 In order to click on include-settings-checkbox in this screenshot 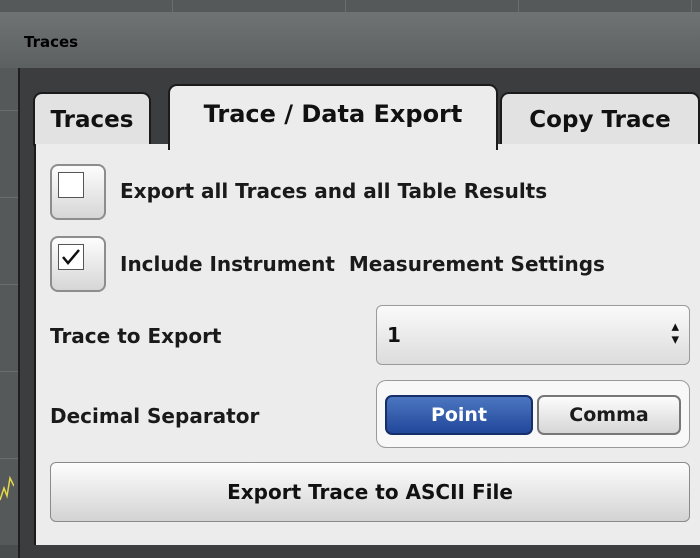, I will do `click(78, 264)`.